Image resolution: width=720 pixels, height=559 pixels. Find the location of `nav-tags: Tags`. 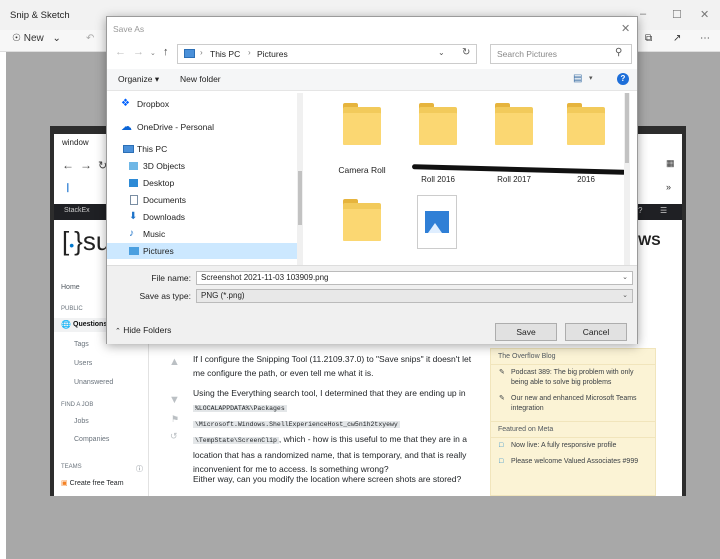

nav-tags: Tags is located at coordinates (81, 344).